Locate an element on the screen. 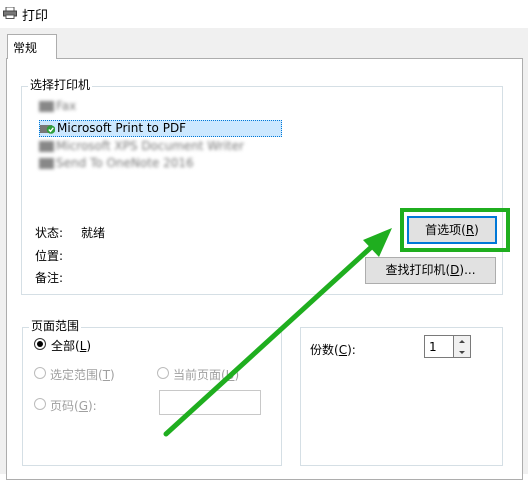  title-bar is located at coordinates (264, 14).